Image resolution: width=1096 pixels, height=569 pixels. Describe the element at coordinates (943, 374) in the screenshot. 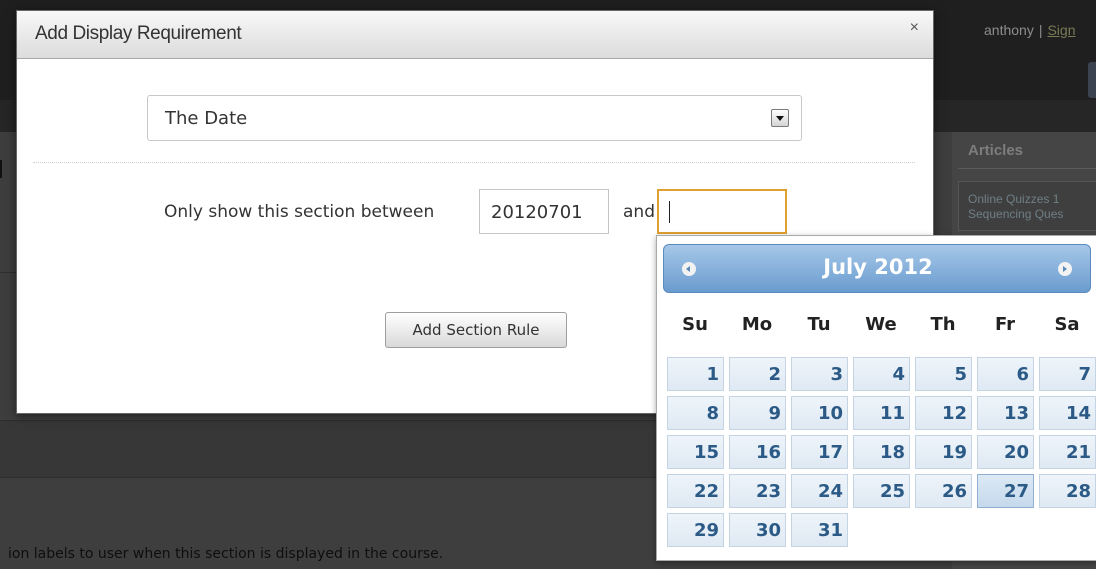

I see `calendar-day: 5` at that location.